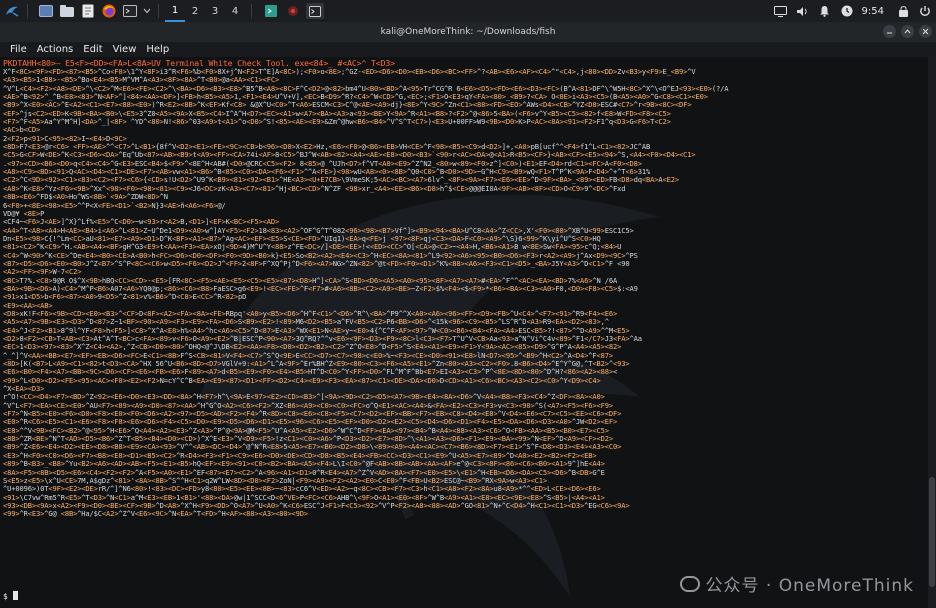 The width and height of the screenshot is (936, 608). I want to click on prompt-symbol: $, so click(5, 596).